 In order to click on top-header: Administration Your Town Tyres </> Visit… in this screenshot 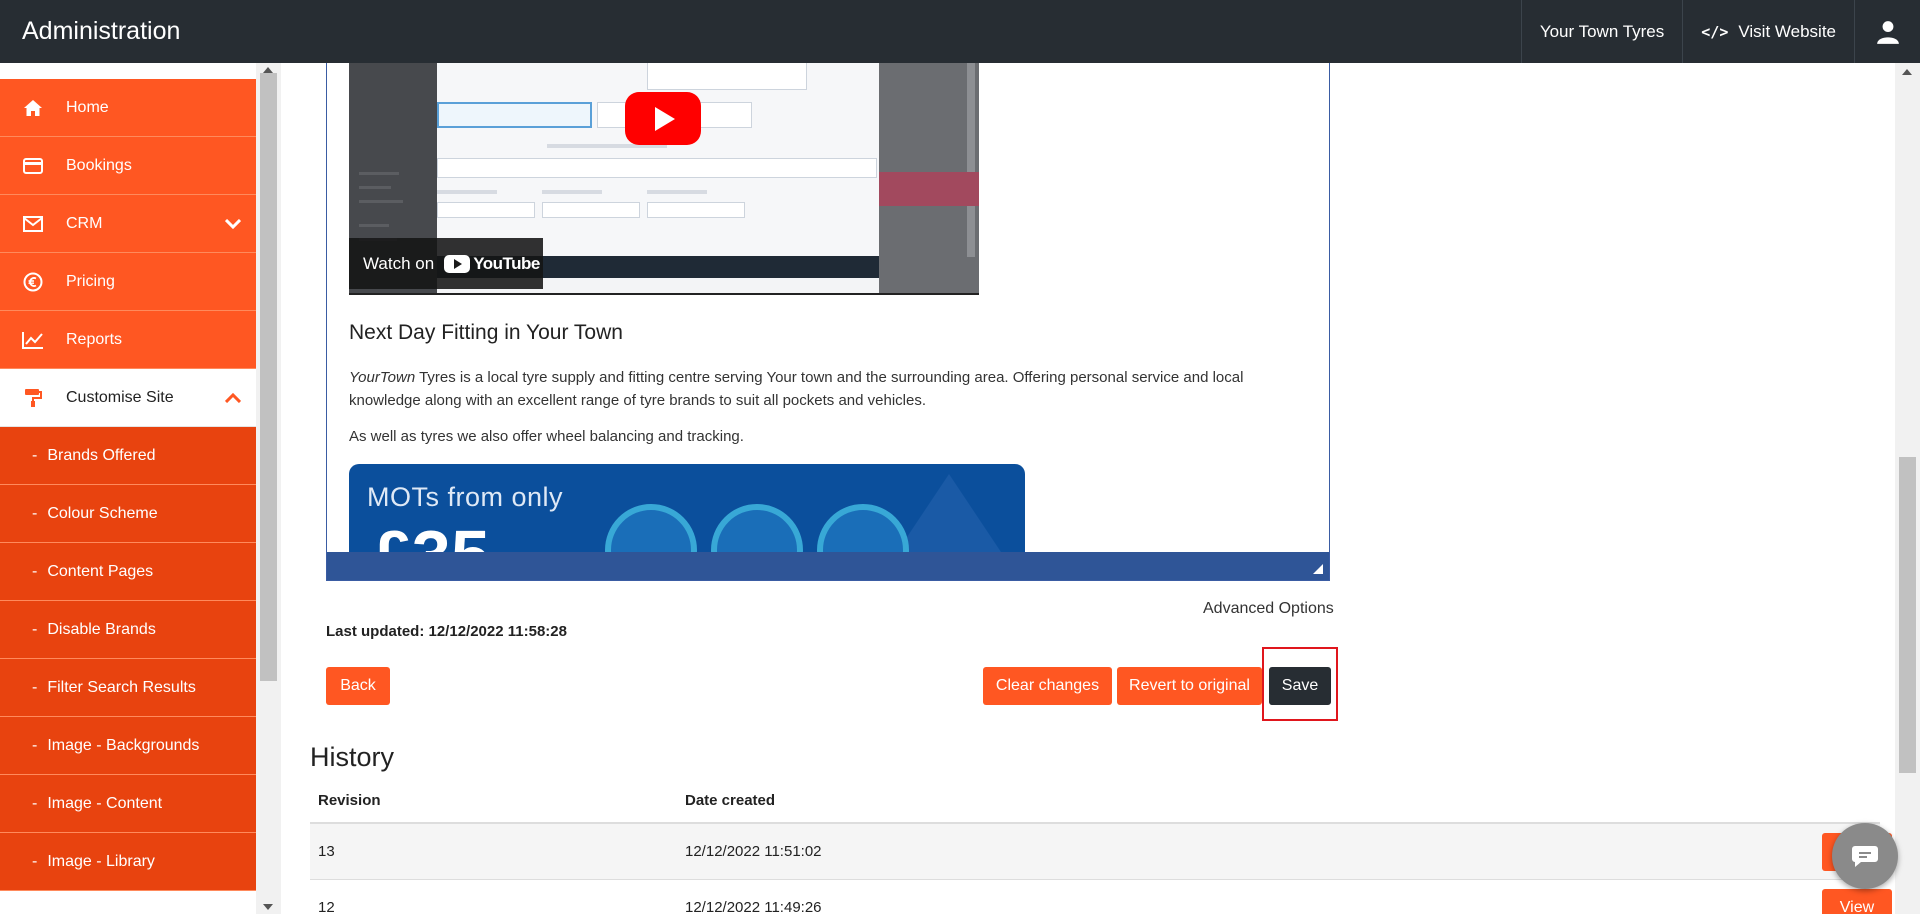, I will do `click(960, 31)`.